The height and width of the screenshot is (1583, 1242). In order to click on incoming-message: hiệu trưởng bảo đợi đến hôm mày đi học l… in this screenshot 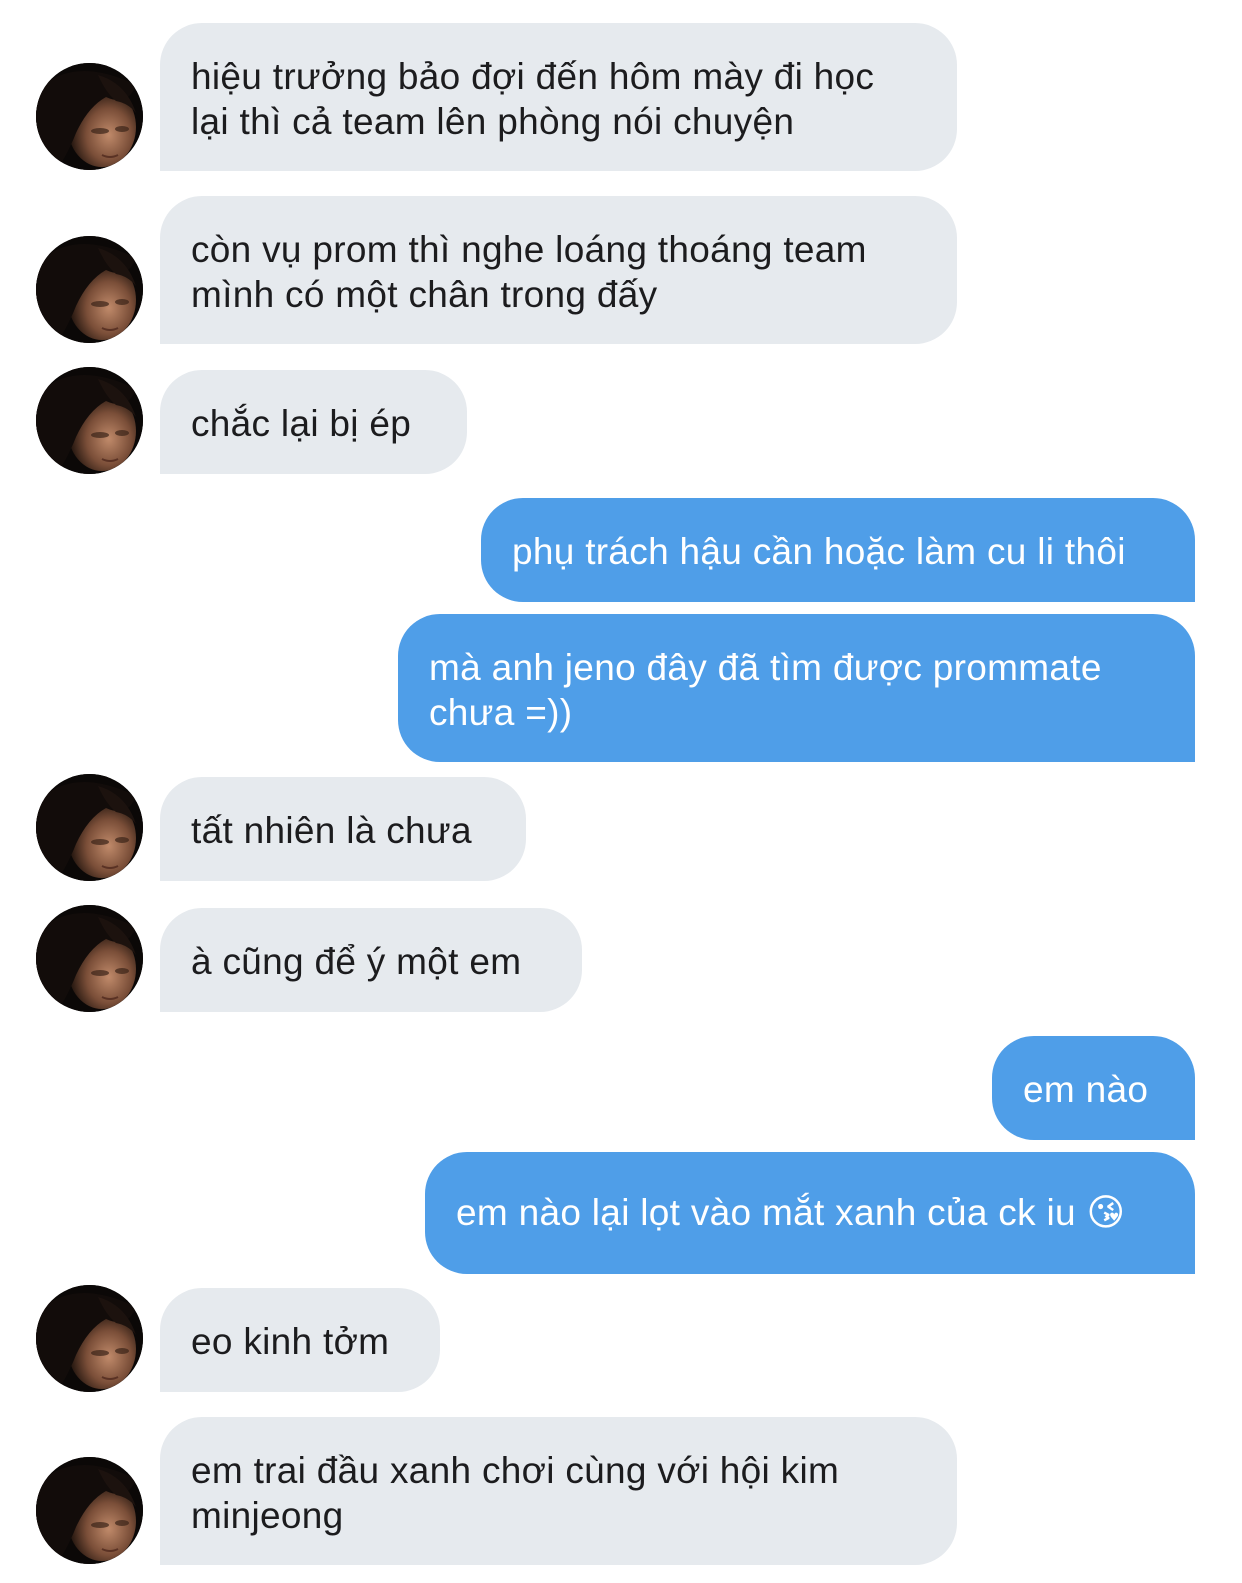, I will do `click(558, 97)`.